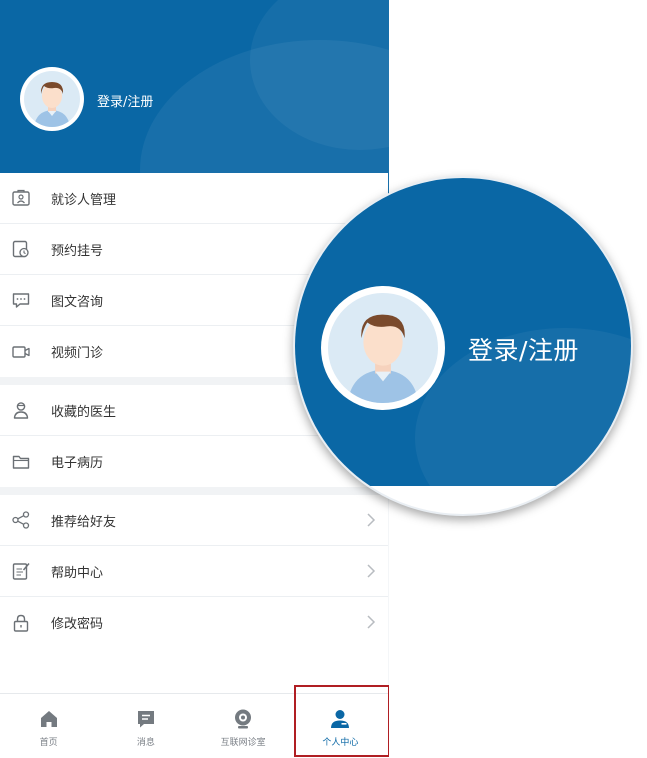  What do you see at coordinates (77, 353) in the screenshot?
I see `menu-item-label: 视频门诊` at bounding box center [77, 353].